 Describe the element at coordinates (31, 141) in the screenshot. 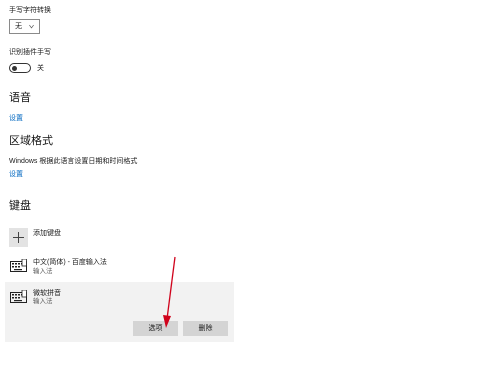

I see `region-heading: 区域格式` at that location.